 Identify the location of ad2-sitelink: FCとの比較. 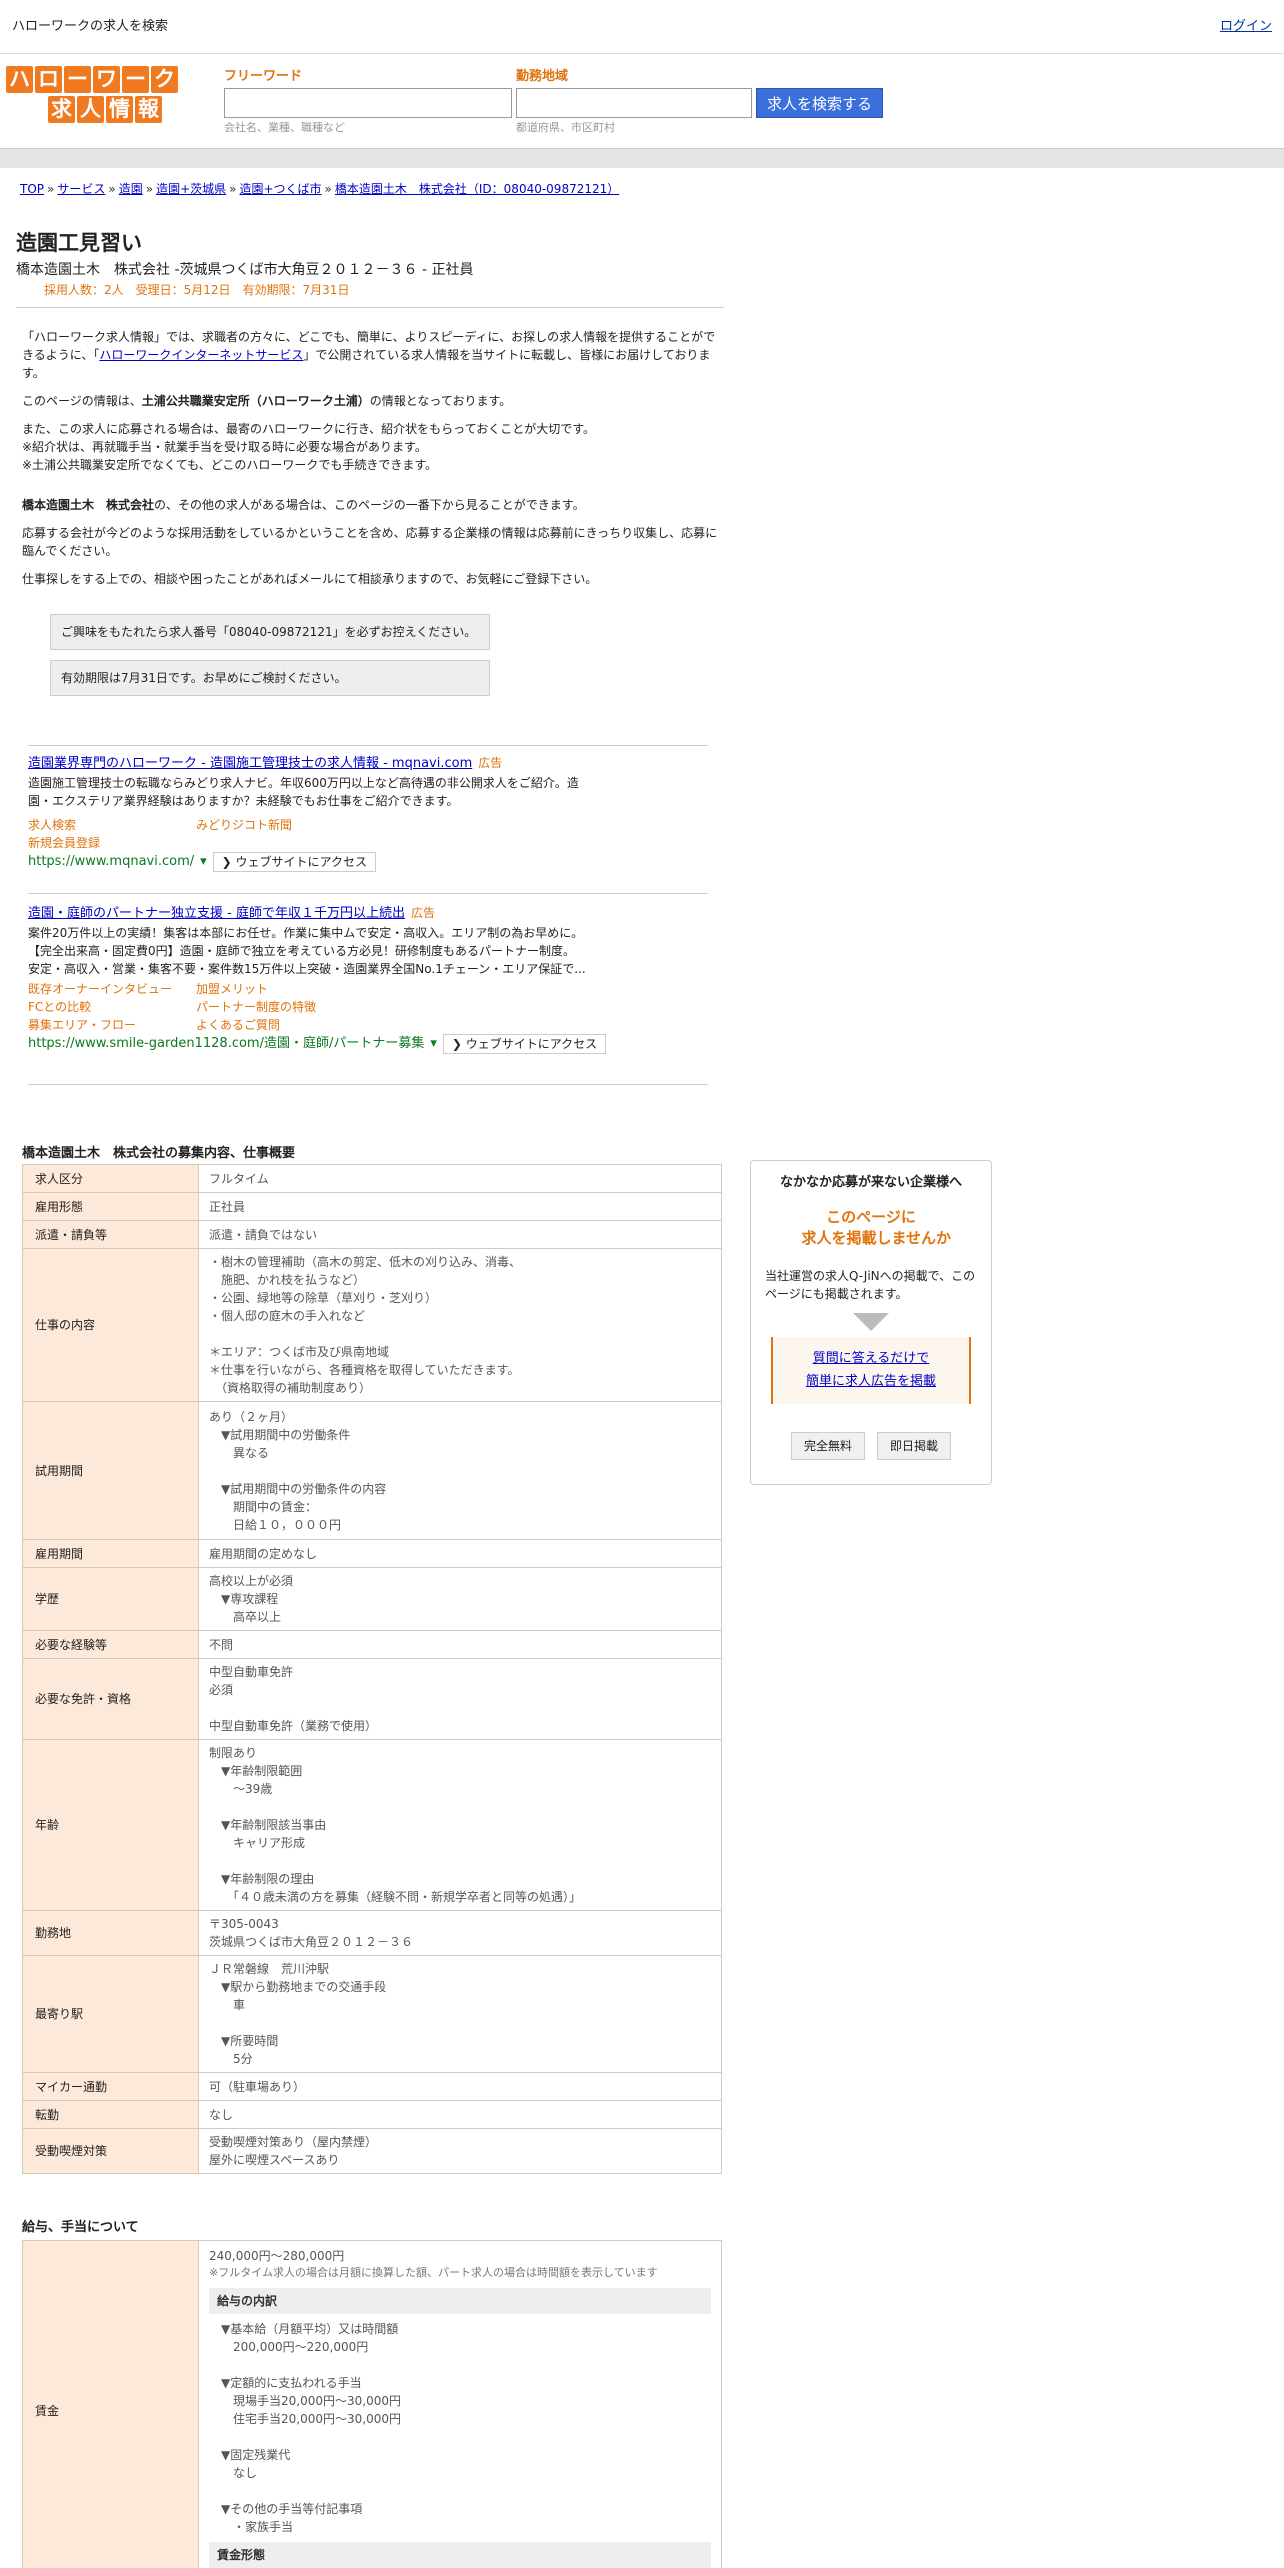
(112, 1007).